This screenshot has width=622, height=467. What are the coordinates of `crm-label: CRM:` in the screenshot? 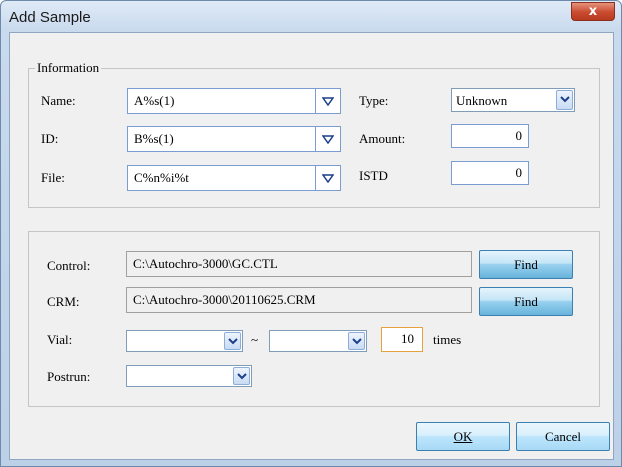 It's located at (63, 301).